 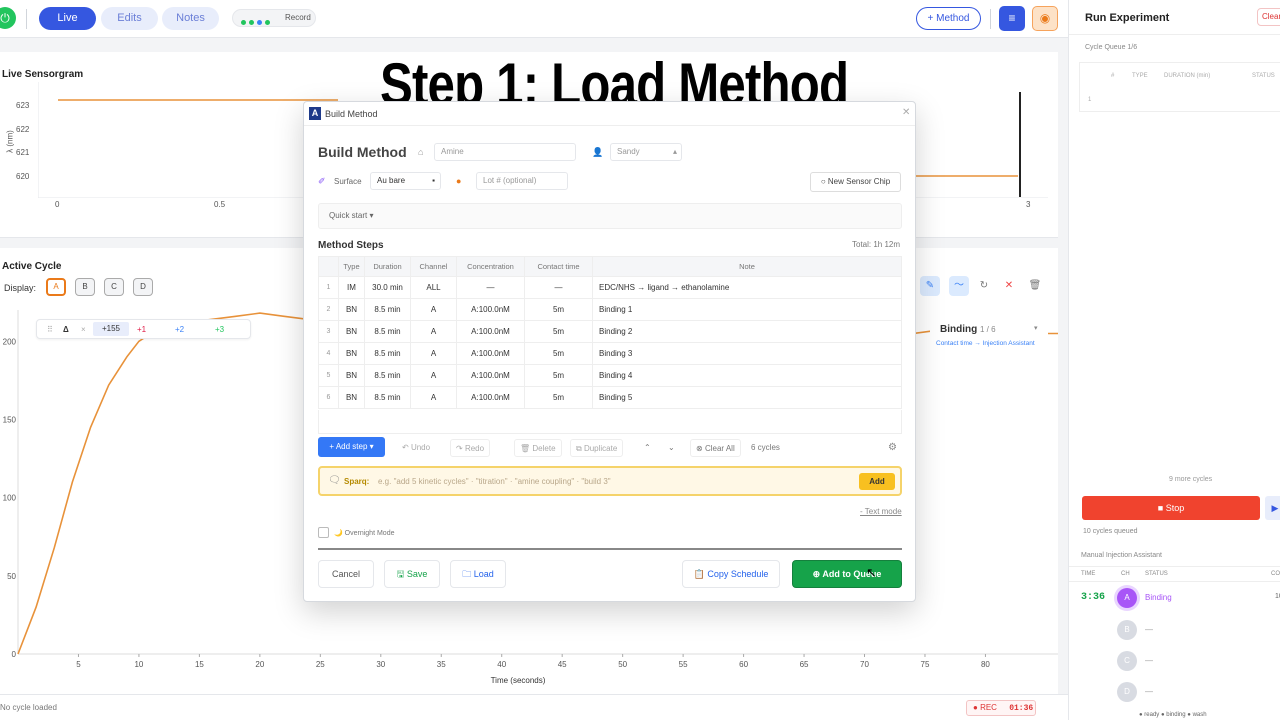 What do you see at coordinates (1036, 328) in the screenshot?
I see `chevron-down-icon: ▾` at bounding box center [1036, 328].